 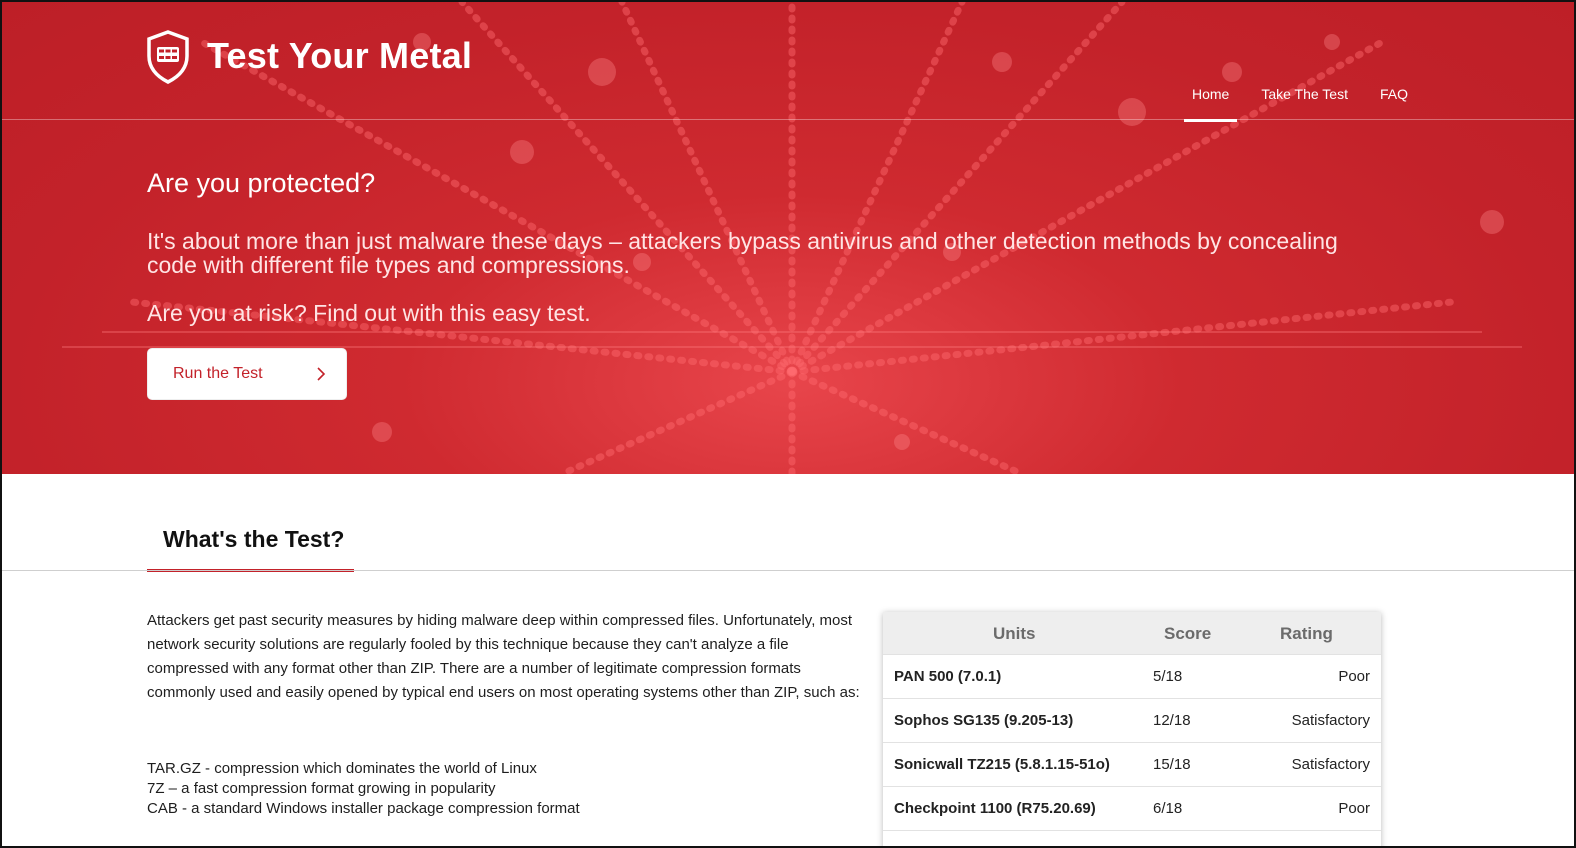 What do you see at coordinates (261, 183) in the screenshot?
I see `hero-title: Are you protected?` at bounding box center [261, 183].